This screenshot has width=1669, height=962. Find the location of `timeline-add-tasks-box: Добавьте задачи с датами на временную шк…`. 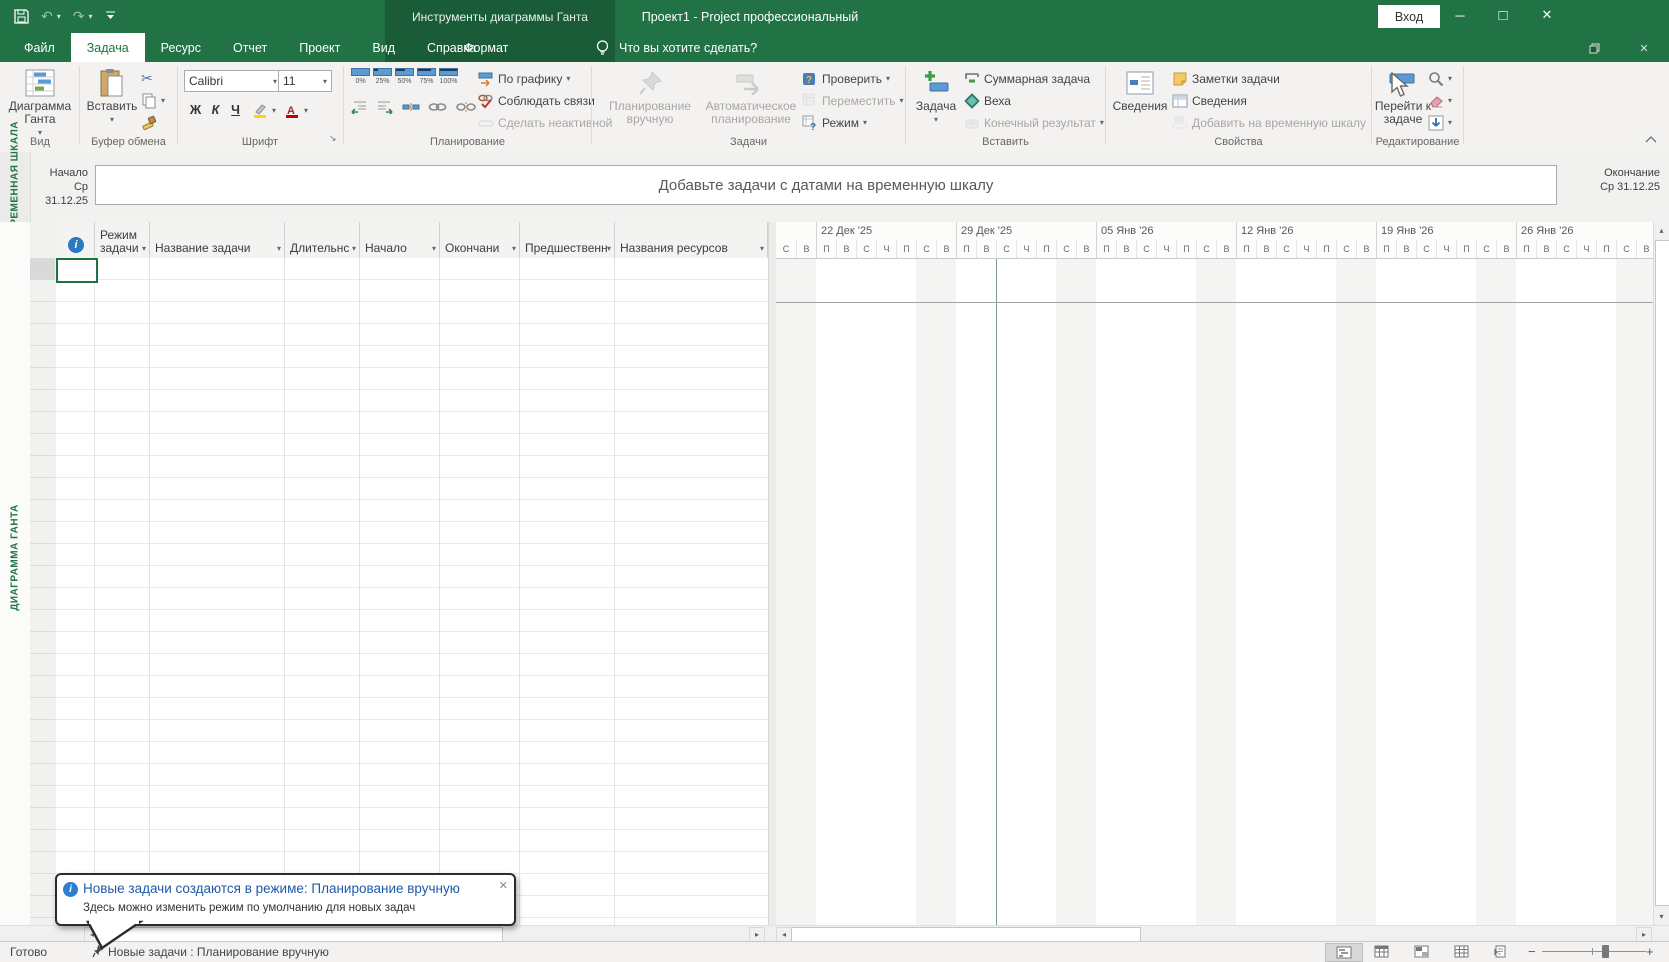

timeline-add-tasks-box: Добавьте задачи с датами на временную шк… is located at coordinates (826, 185).